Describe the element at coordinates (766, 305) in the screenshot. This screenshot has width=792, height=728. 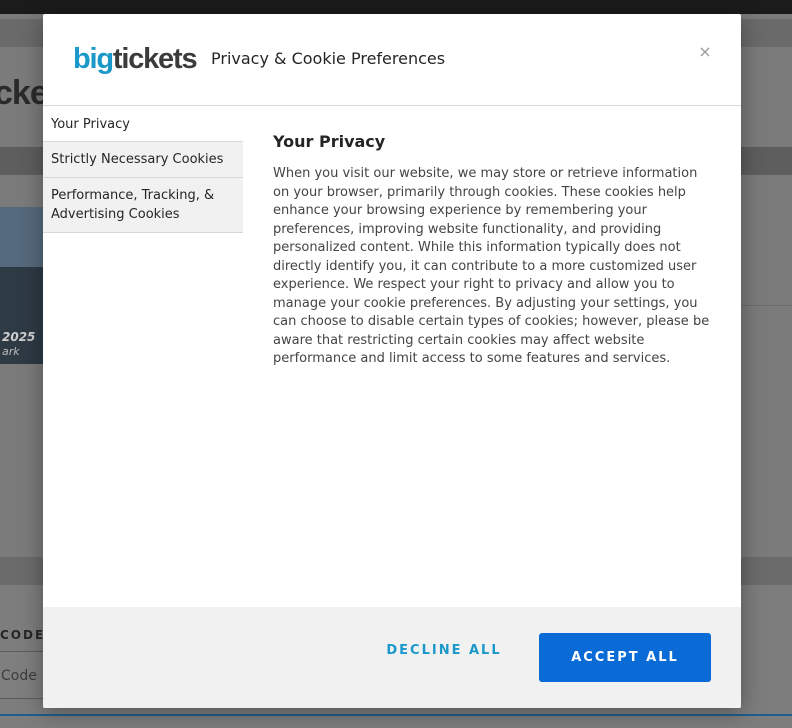
I see `background-divider` at that location.